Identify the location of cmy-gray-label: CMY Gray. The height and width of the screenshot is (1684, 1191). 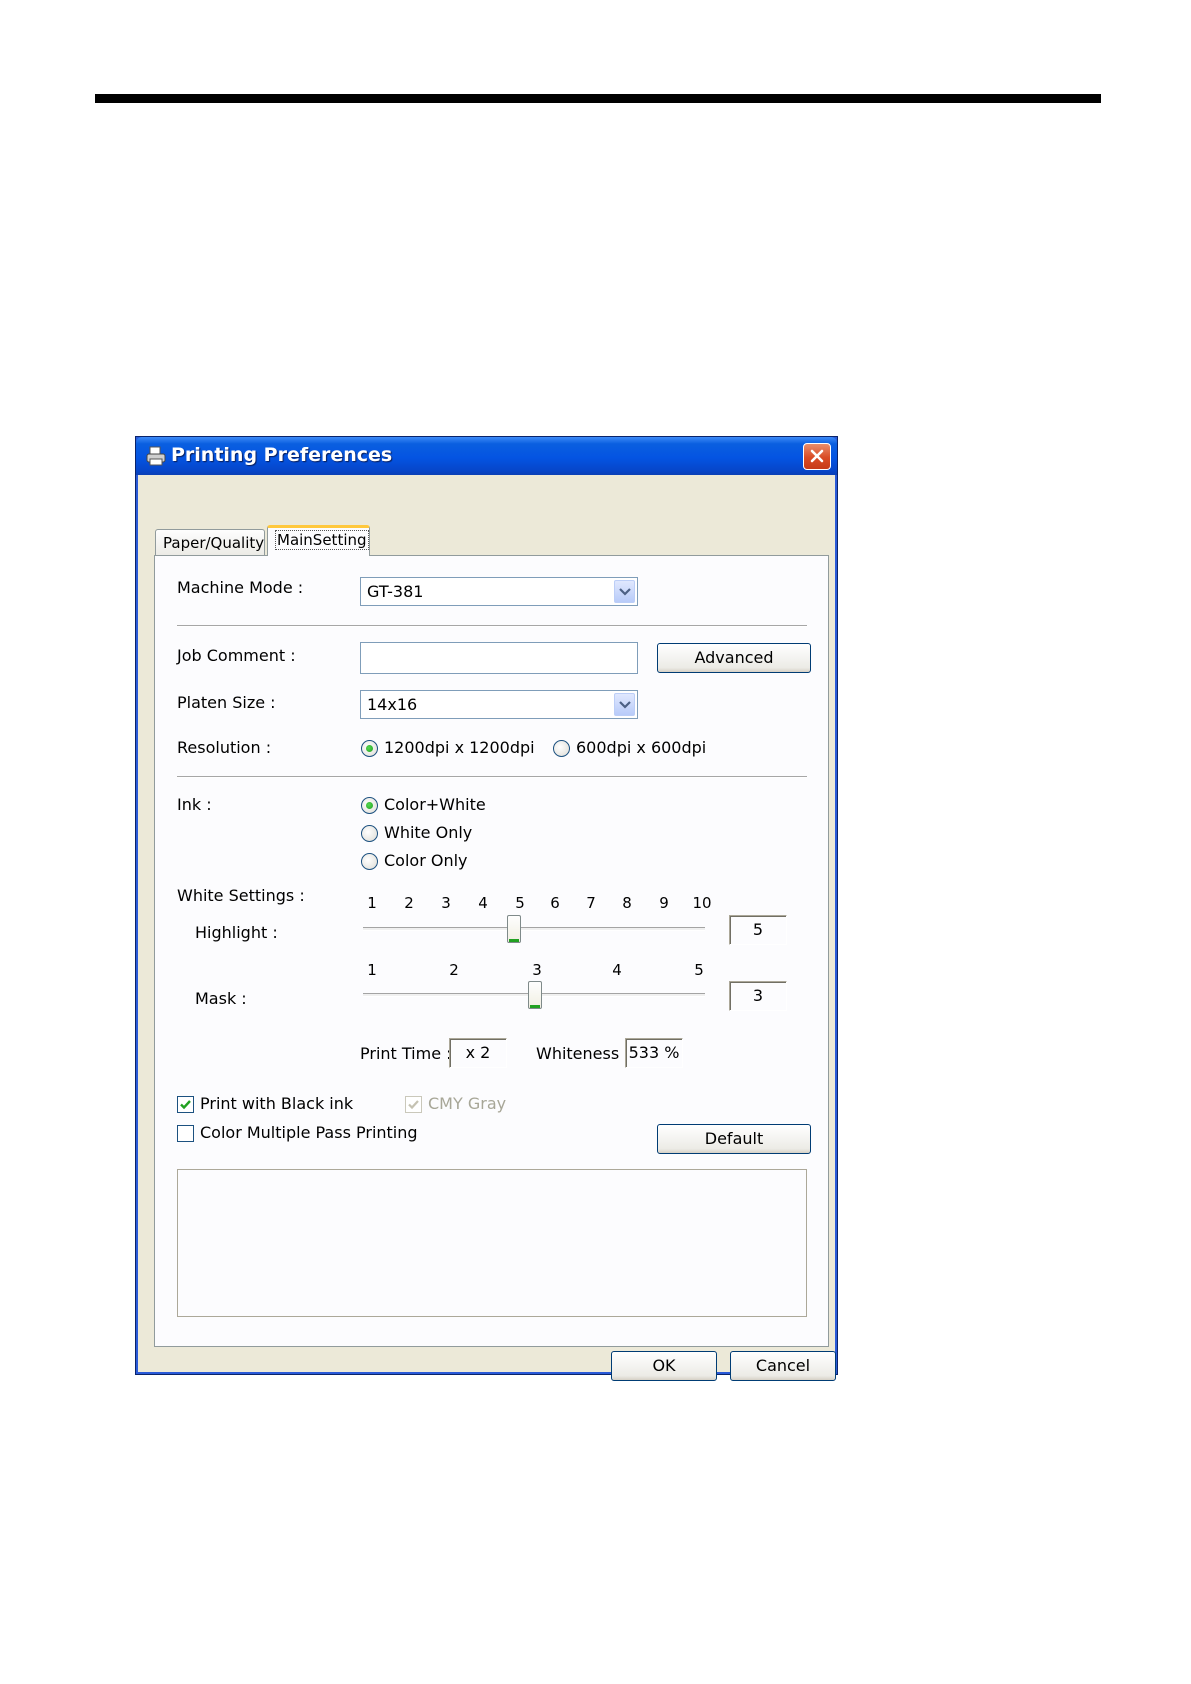
(467, 1103).